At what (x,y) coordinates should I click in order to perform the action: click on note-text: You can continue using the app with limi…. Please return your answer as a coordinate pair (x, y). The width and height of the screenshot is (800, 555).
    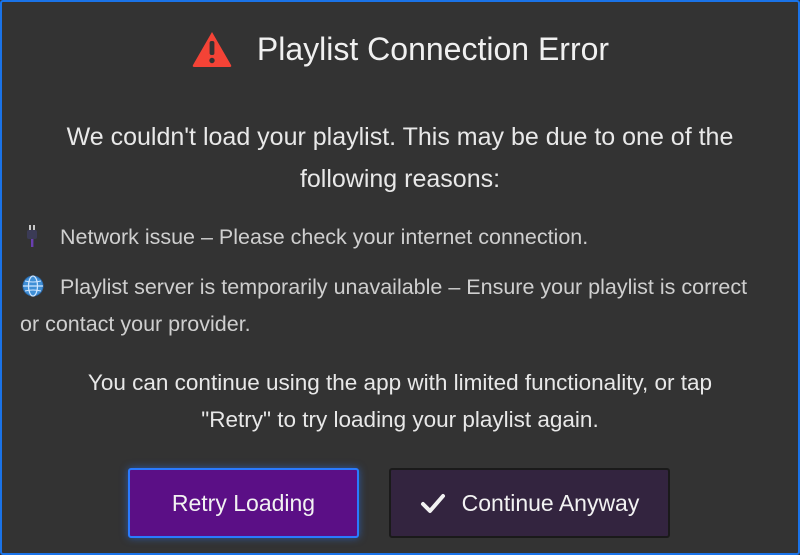
    Looking at the image, I should click on (400, 401).